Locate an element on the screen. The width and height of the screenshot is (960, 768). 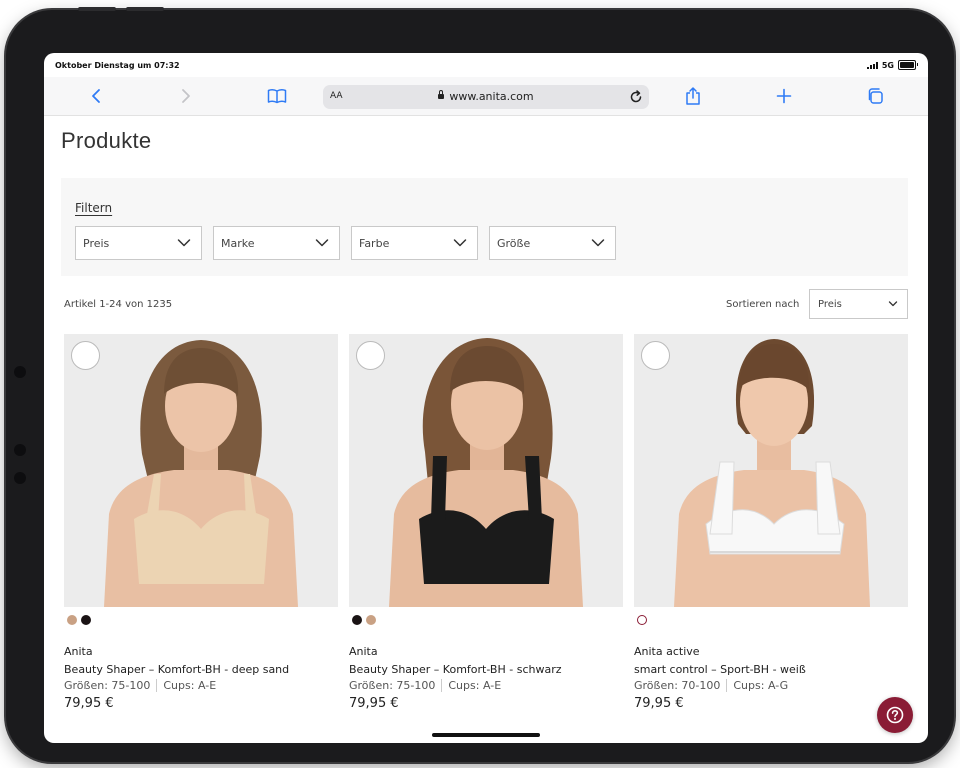
dropdown-label: Marke is located at coordinates (238, 243).